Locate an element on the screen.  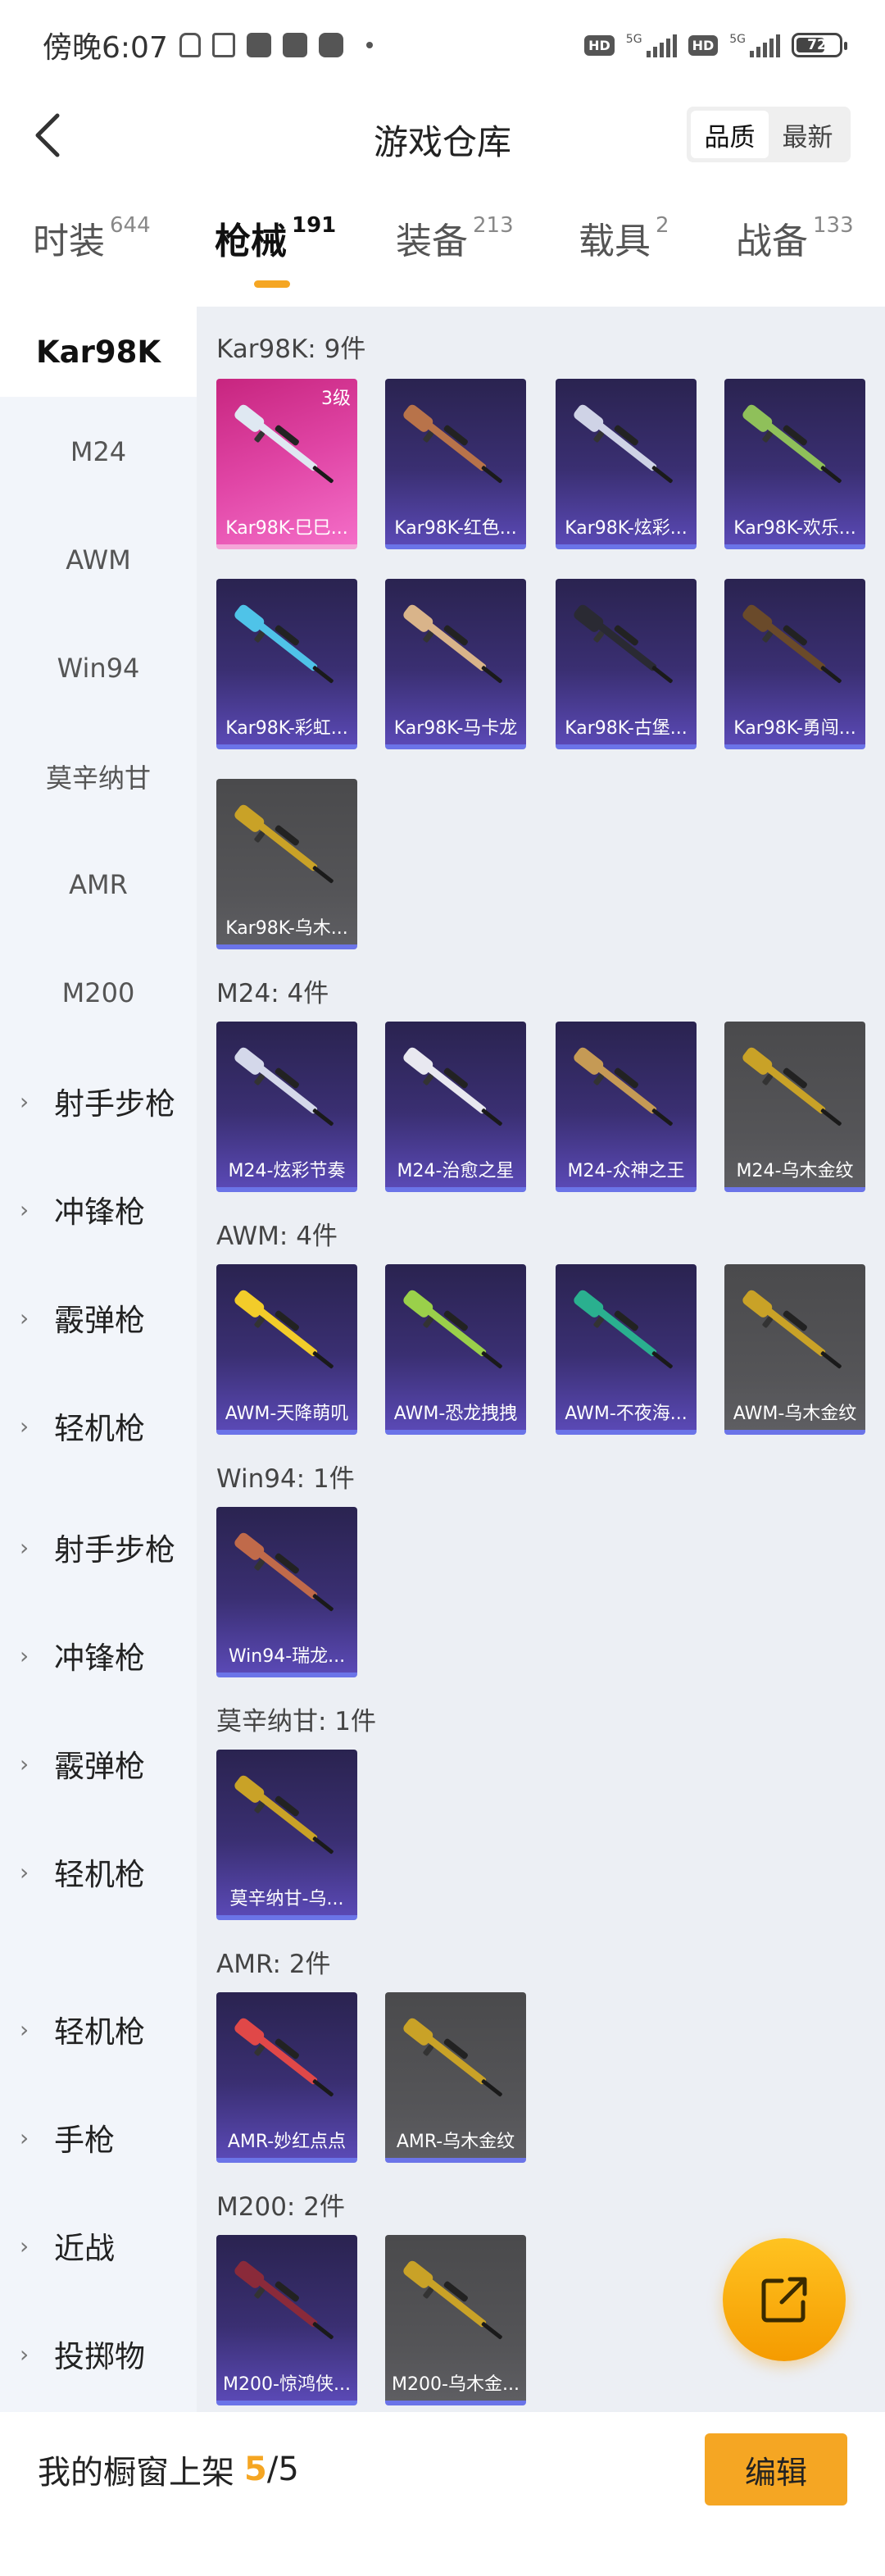
weapon-skin-label: M24-治愈之星 is located at coordinates (456, 1171).